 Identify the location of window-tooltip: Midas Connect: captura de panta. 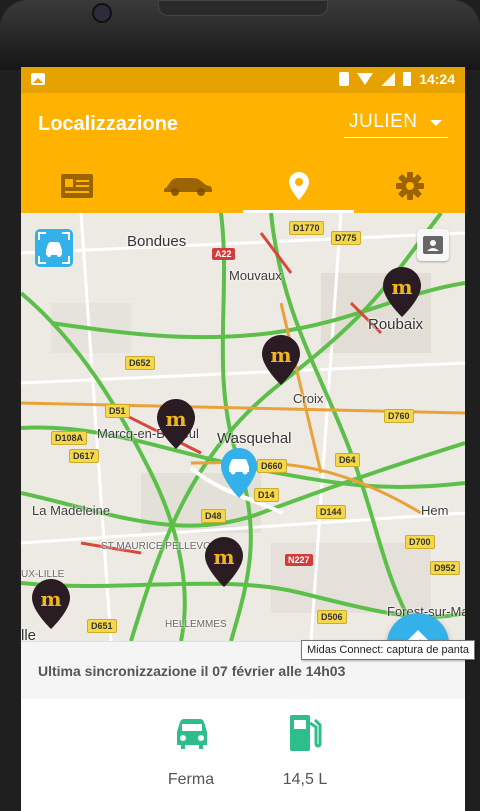
(388, 650).